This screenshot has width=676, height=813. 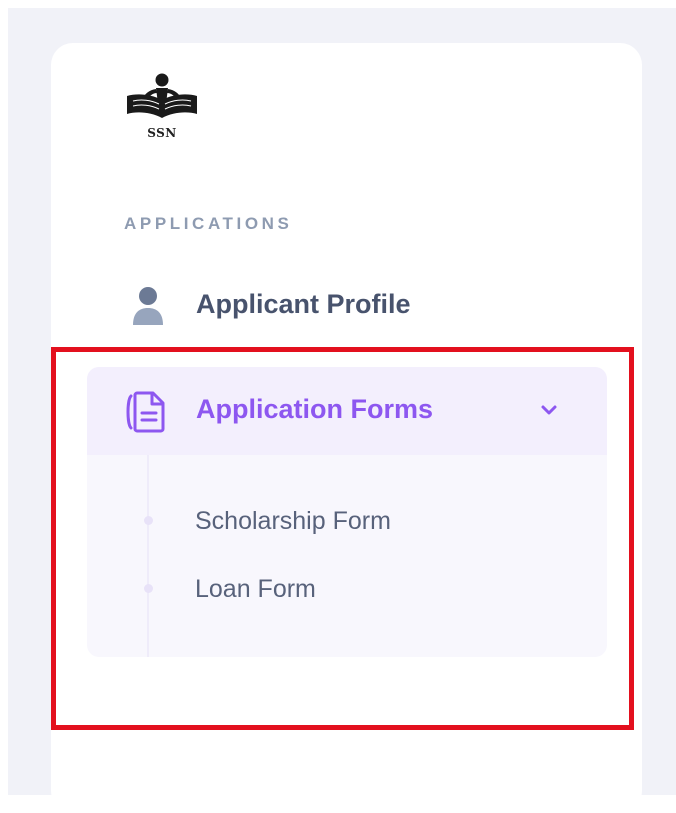 What do you see at coordinates (148, 306) in the screenshot?
I see `user-icon` at bounding box center [148, 306].